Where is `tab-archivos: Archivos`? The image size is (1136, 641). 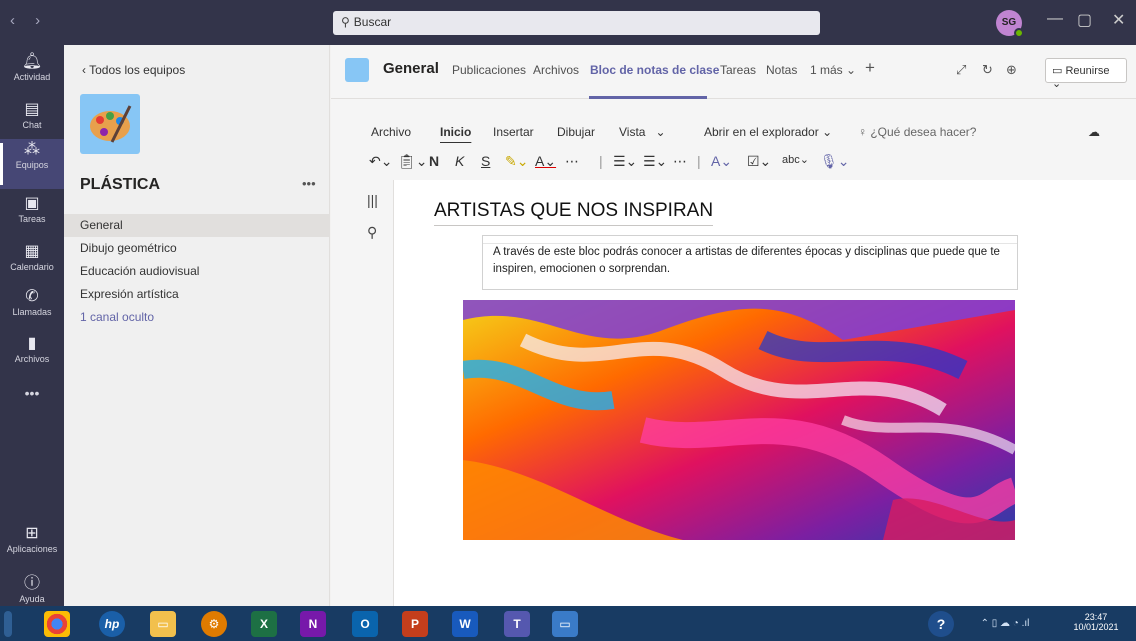
tab-archivos: Archivos is located at coordinates (556, 70).